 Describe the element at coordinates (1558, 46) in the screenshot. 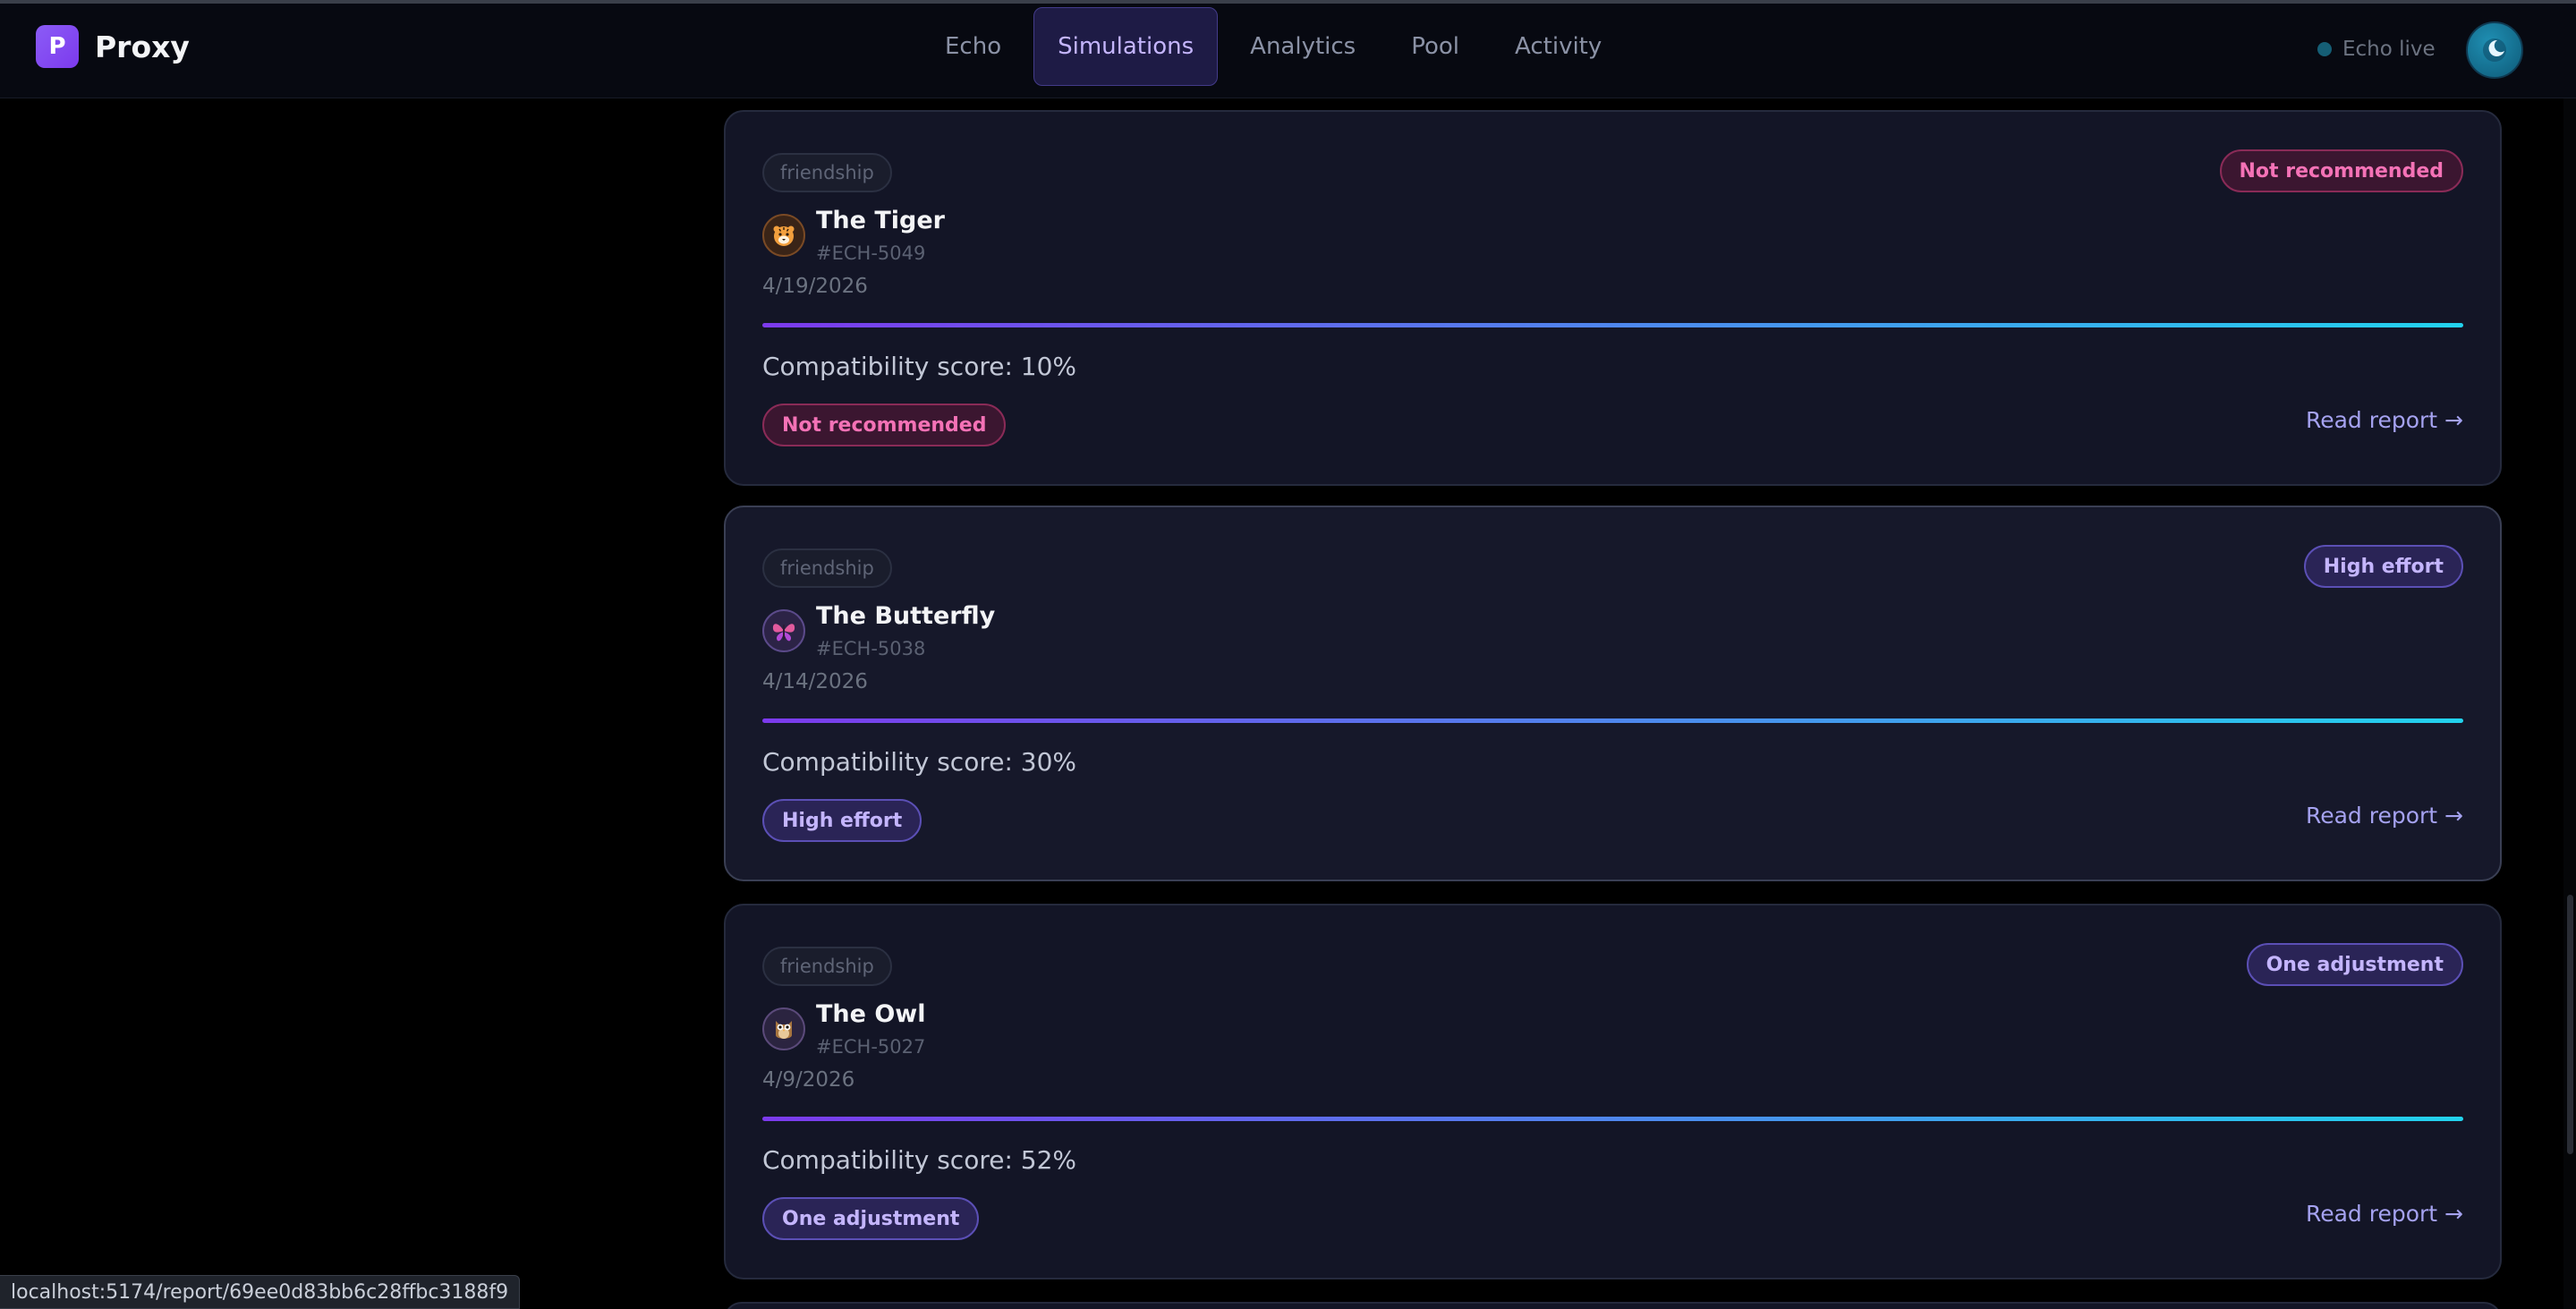

I see `nav-tab-activity: Activity` at that location.